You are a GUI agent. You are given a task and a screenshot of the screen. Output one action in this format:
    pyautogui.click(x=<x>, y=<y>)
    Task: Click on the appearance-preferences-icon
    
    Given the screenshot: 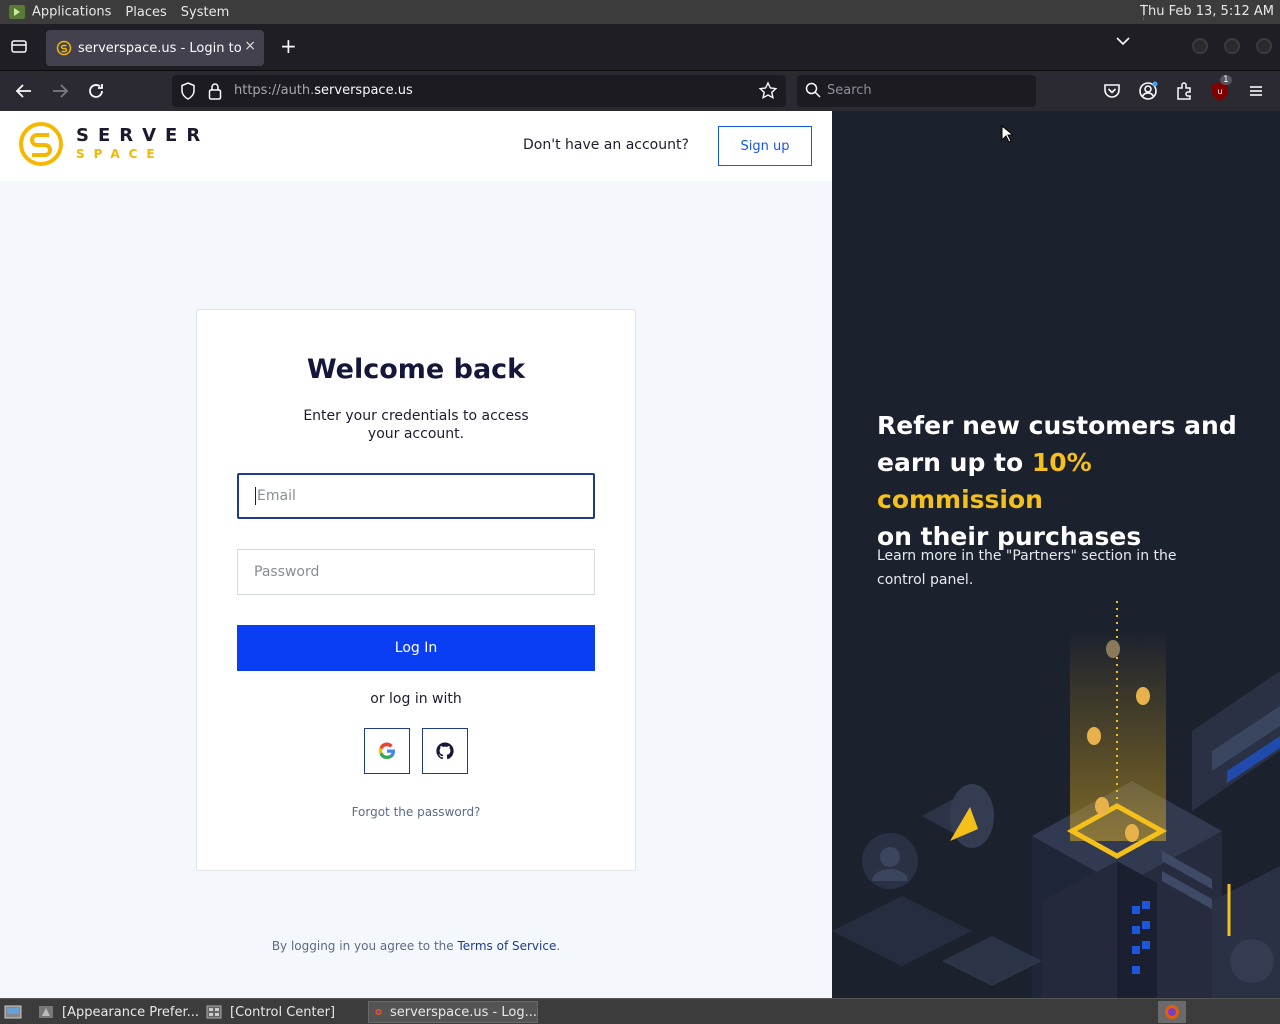 What is the action you would take?
    pyautogui.click(x=46, y=1012)
    